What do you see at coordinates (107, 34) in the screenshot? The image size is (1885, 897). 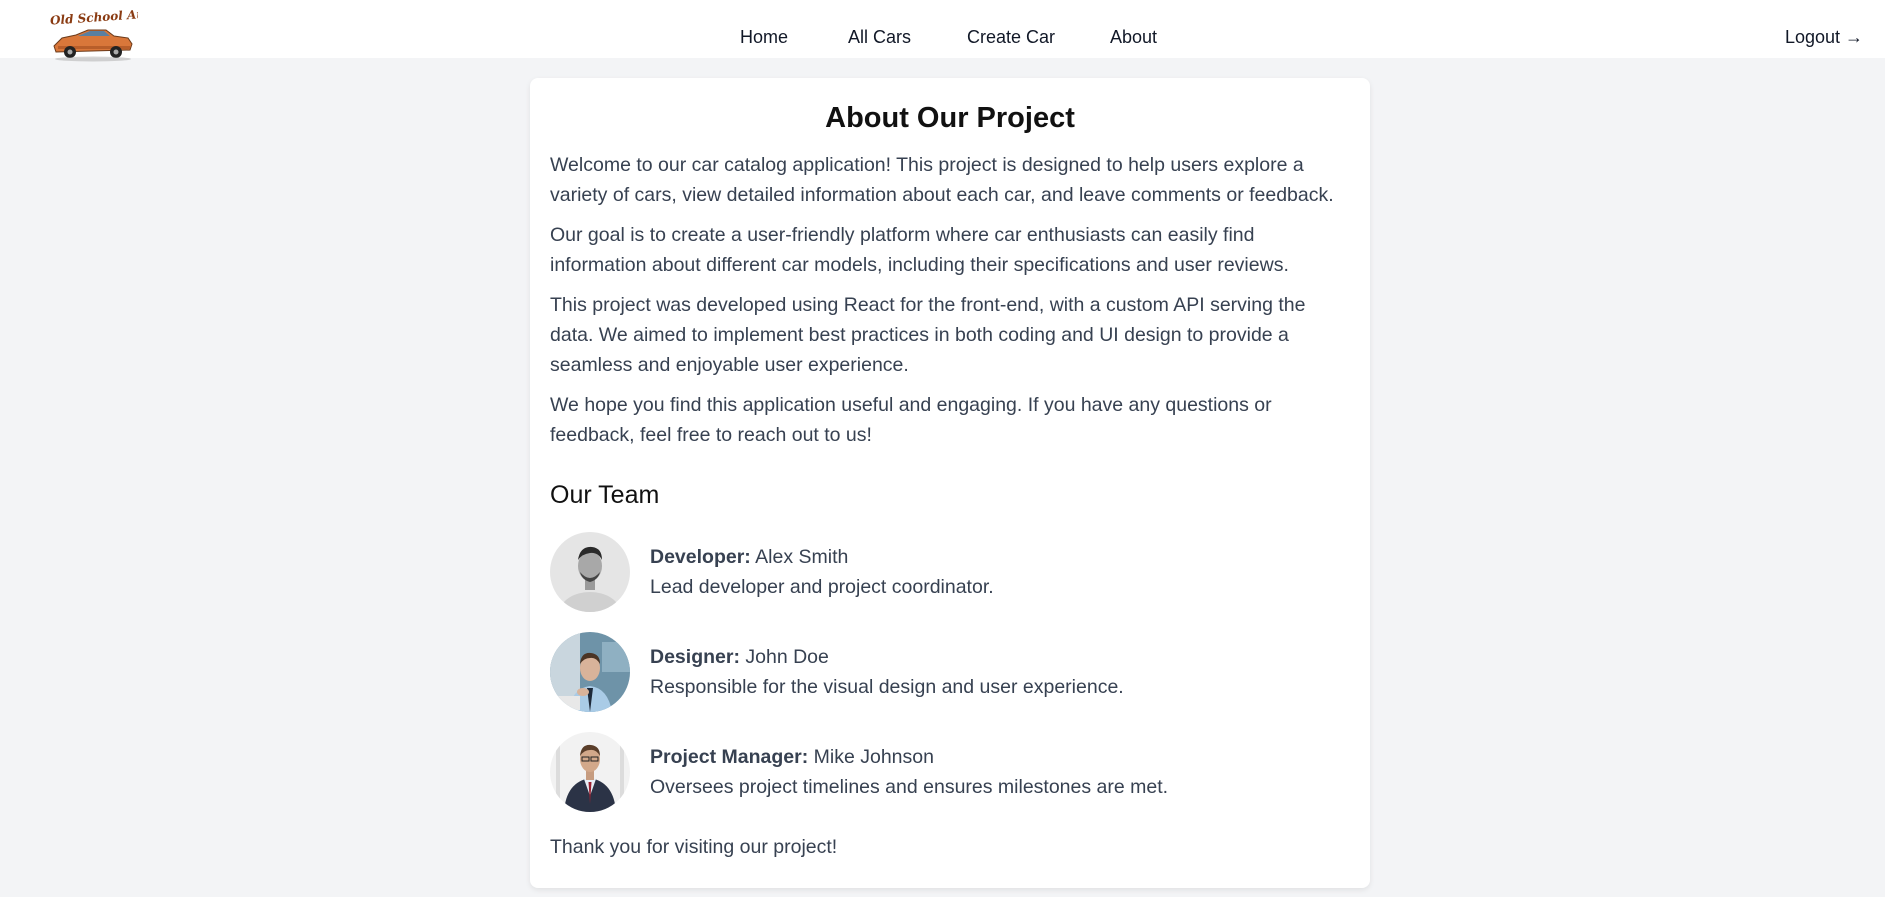 I see `old-school-autos-logo: Old School Autos` at bounding box center [107, 34].